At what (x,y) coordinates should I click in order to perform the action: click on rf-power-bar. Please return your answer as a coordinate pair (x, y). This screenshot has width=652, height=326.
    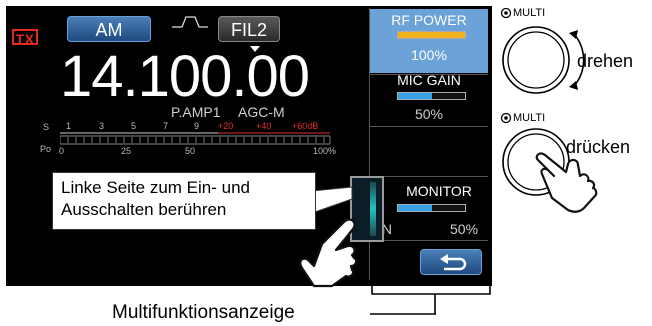
    Looking at the image, I should click on (431, 35).